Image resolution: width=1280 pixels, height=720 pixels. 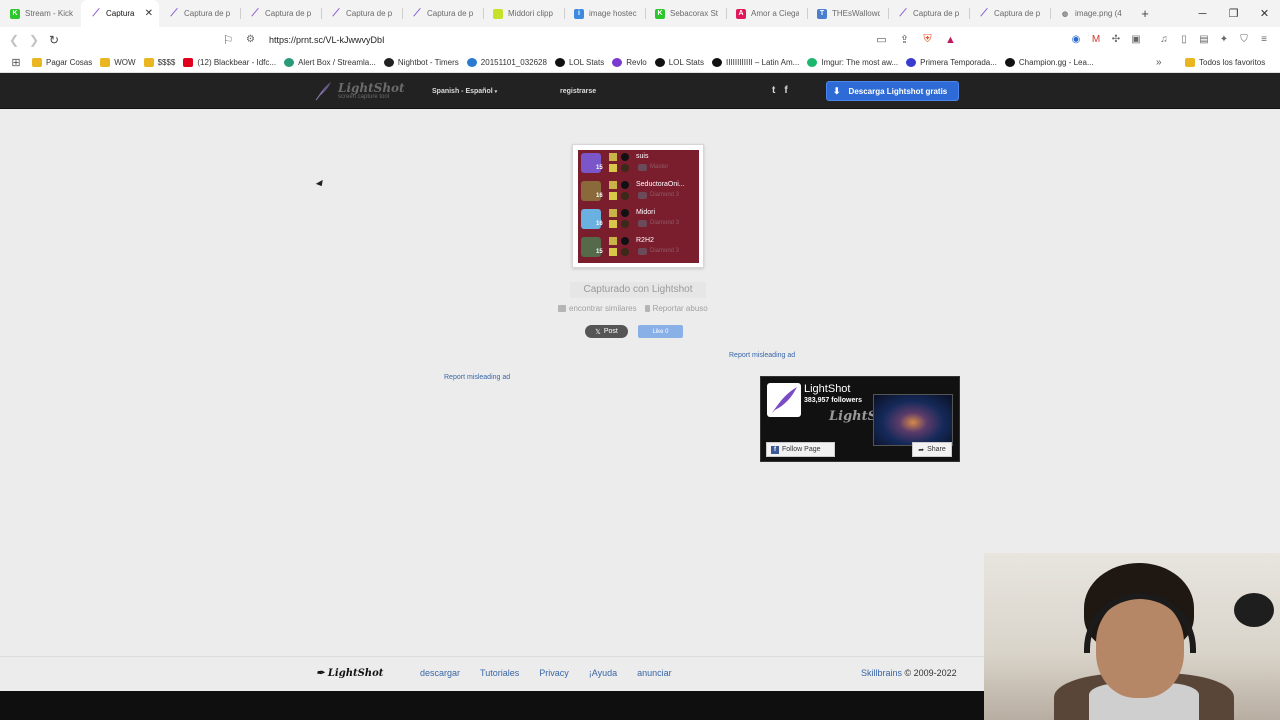 I want to click on brave-shield-icon: ⛨, so click(x=927, y=39).